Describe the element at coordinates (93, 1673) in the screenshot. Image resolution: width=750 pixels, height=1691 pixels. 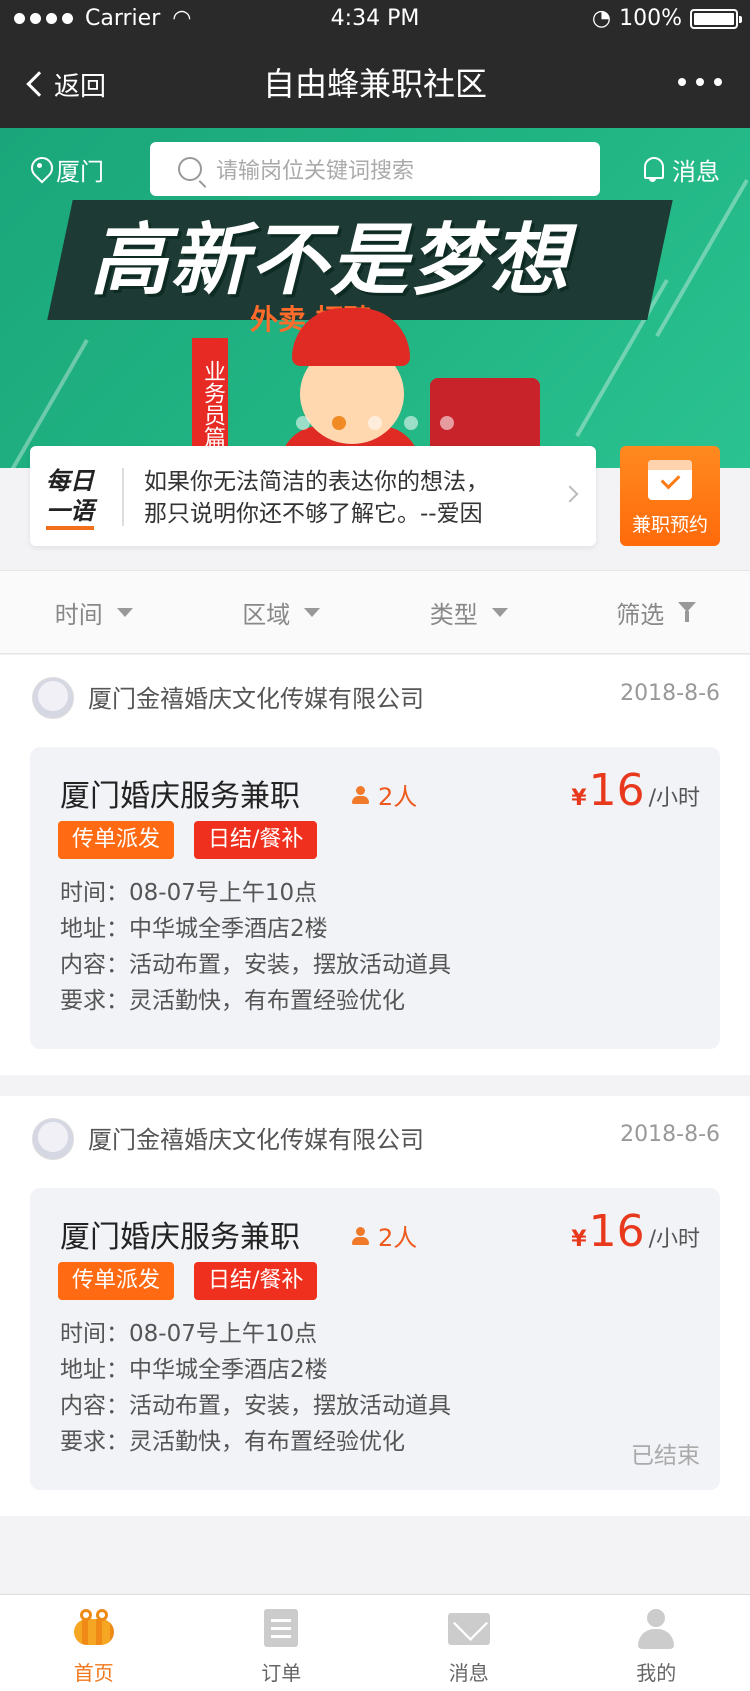
I see `tab-label: 首页` at that location.